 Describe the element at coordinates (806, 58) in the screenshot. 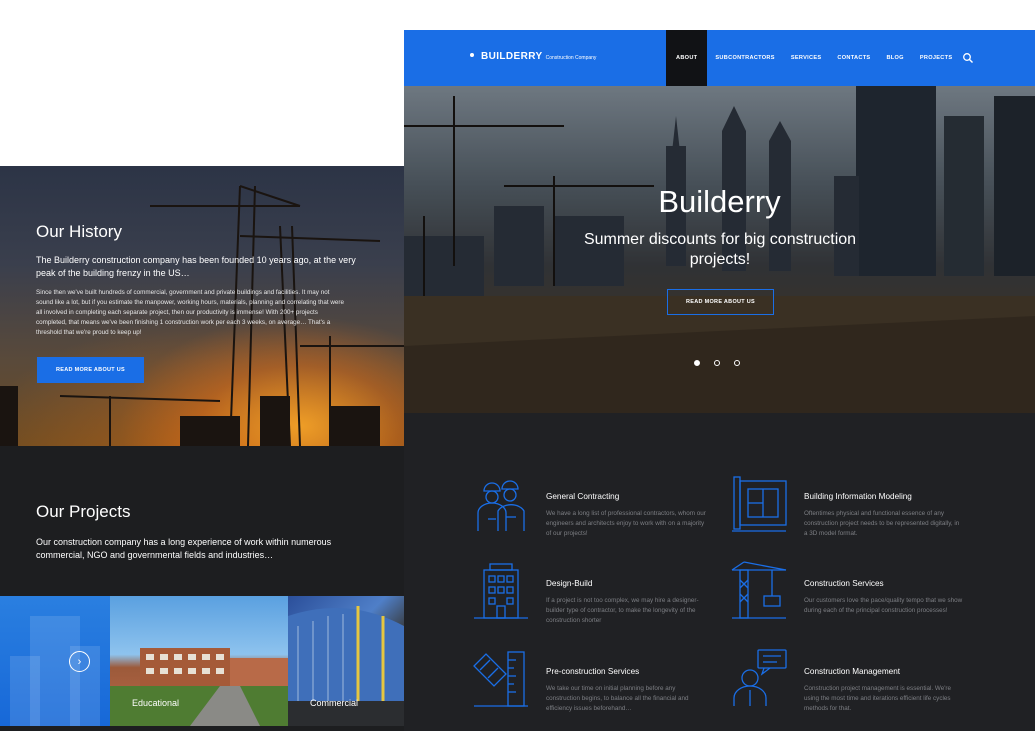

I see `nav-item-services: SERVICES` at that location.